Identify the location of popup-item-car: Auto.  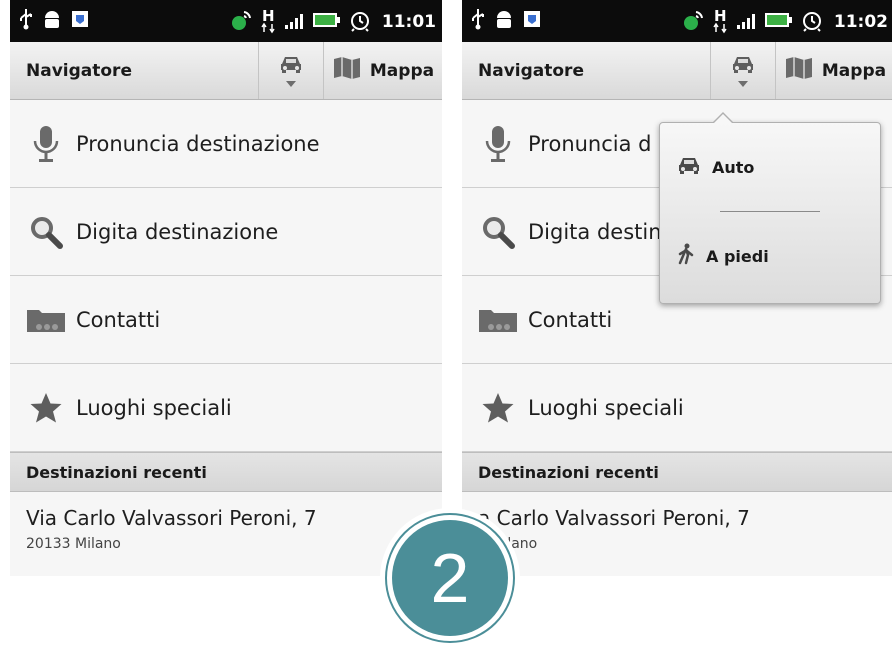
(770, 167).